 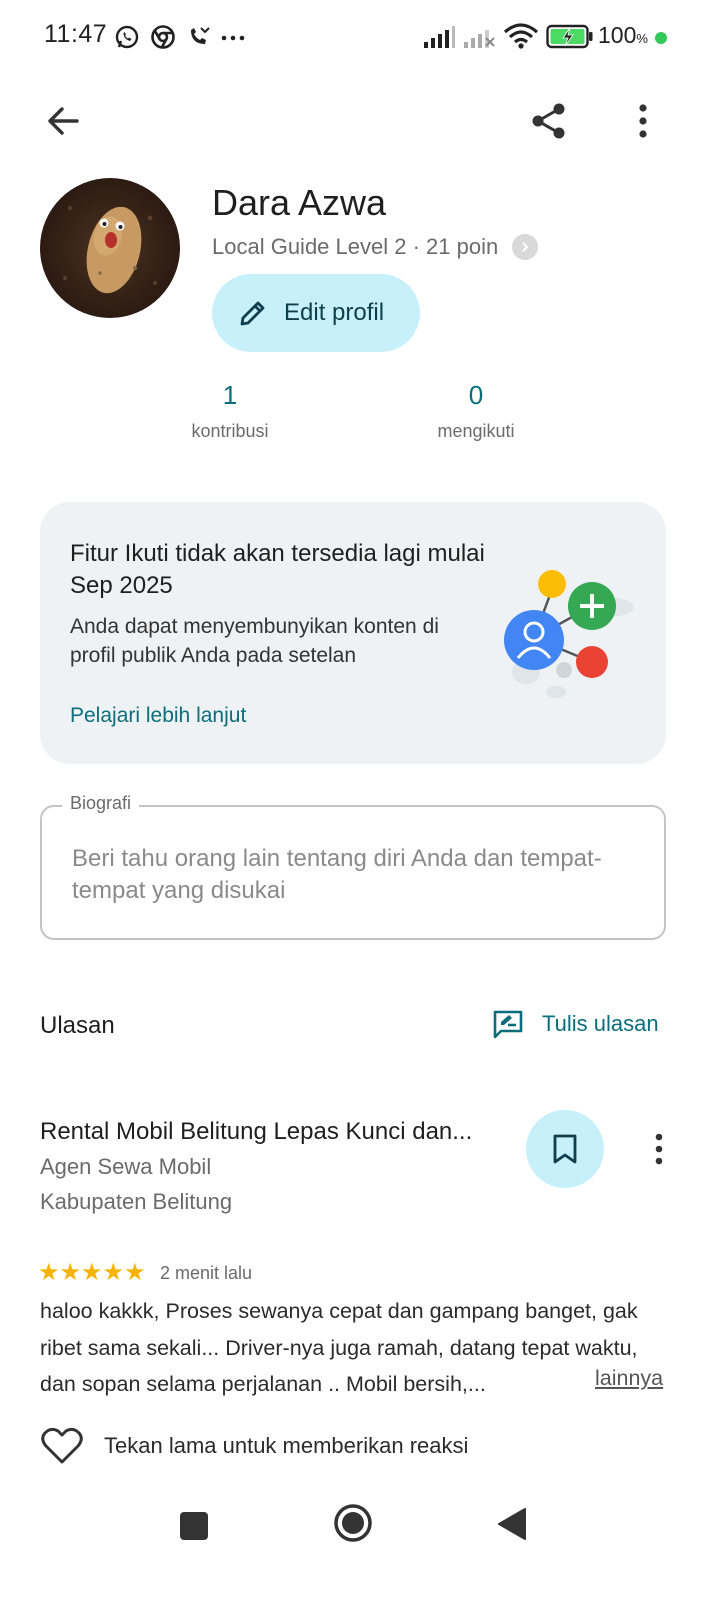 I want to click on circle-icon, so click(x=353, y=1523).